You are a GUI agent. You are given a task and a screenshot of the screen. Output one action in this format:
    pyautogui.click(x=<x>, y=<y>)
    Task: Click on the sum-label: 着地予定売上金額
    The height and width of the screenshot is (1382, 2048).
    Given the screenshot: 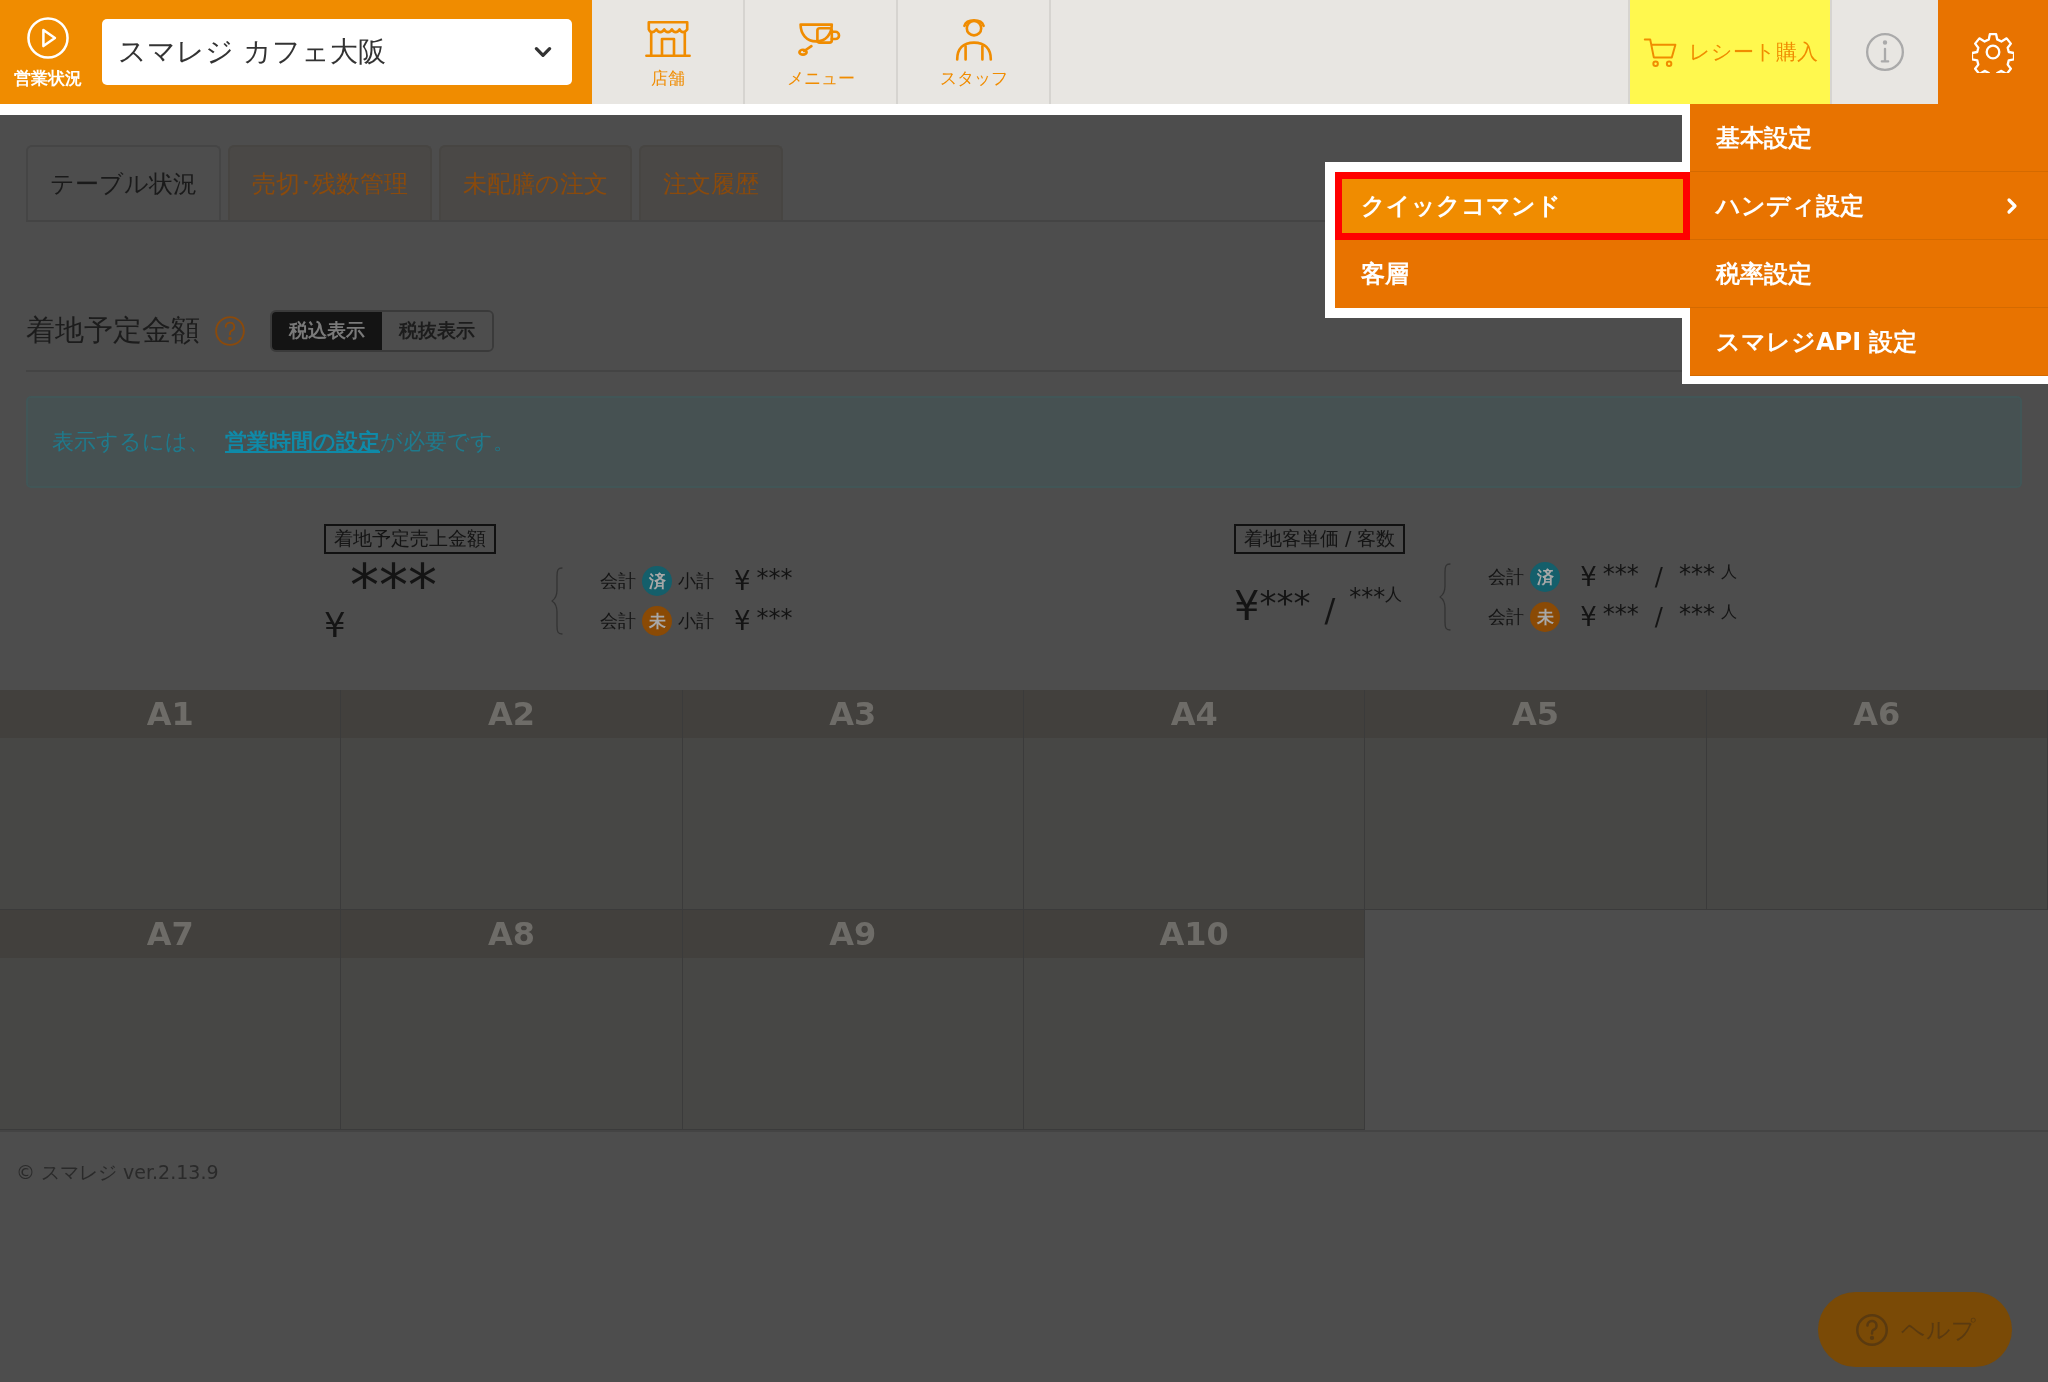 What is the action you would take?
    pyautogui.click(x=410, y=539)
    